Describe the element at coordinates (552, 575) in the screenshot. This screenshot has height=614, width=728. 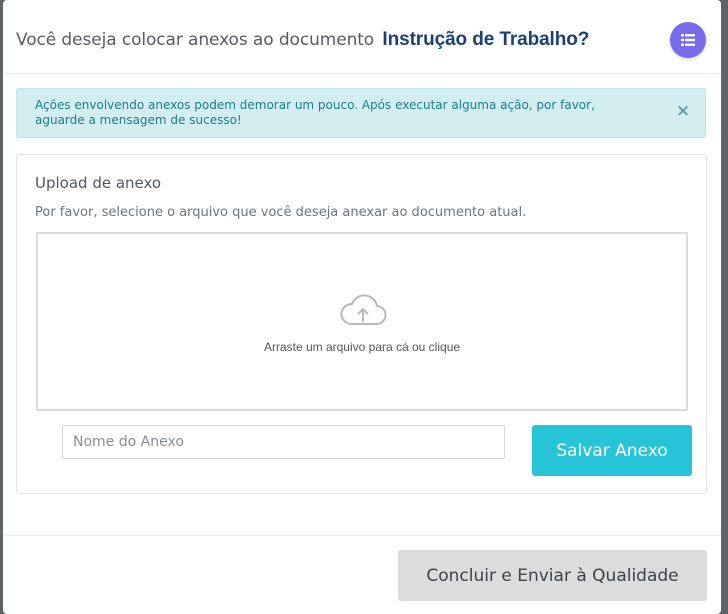
I see `submit-to-quality-button: Concluir e Enviar à Qualidade` at that location.